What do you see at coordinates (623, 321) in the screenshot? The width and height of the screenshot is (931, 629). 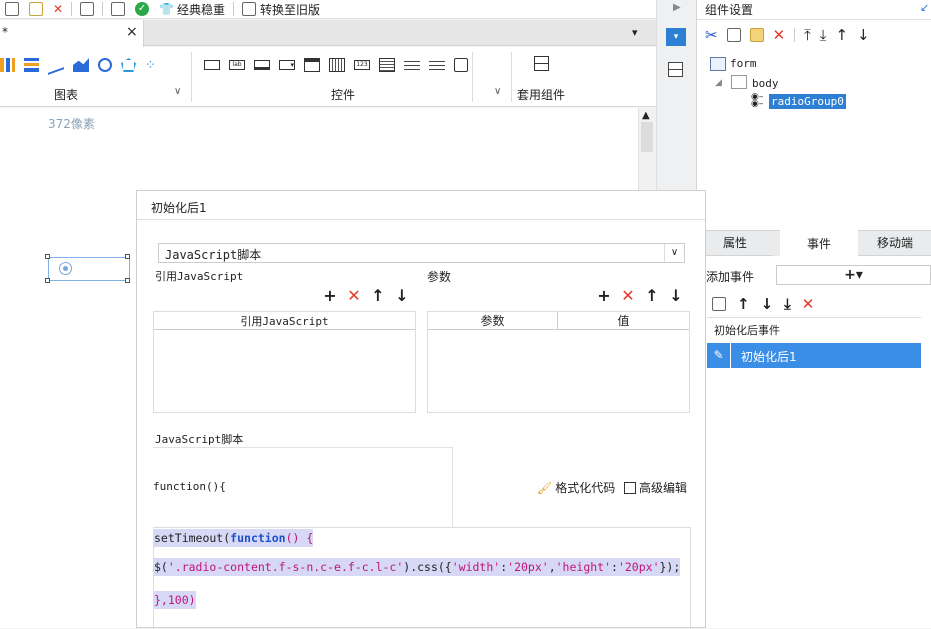 I see `value-column-header: 值` at bounding box center [623, 321].